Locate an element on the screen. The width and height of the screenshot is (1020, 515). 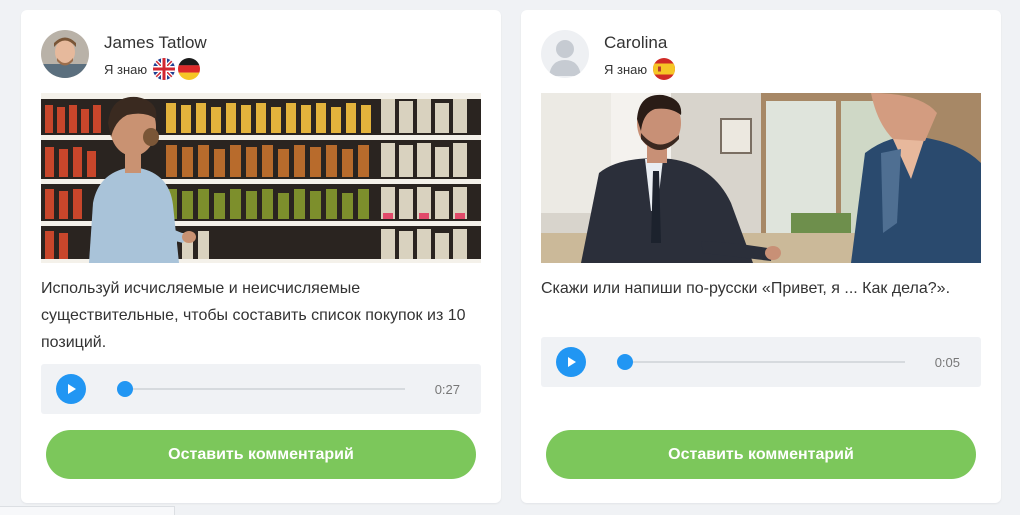
card-header: James Tatlow Я знаю is located at coordinates (261, 55).